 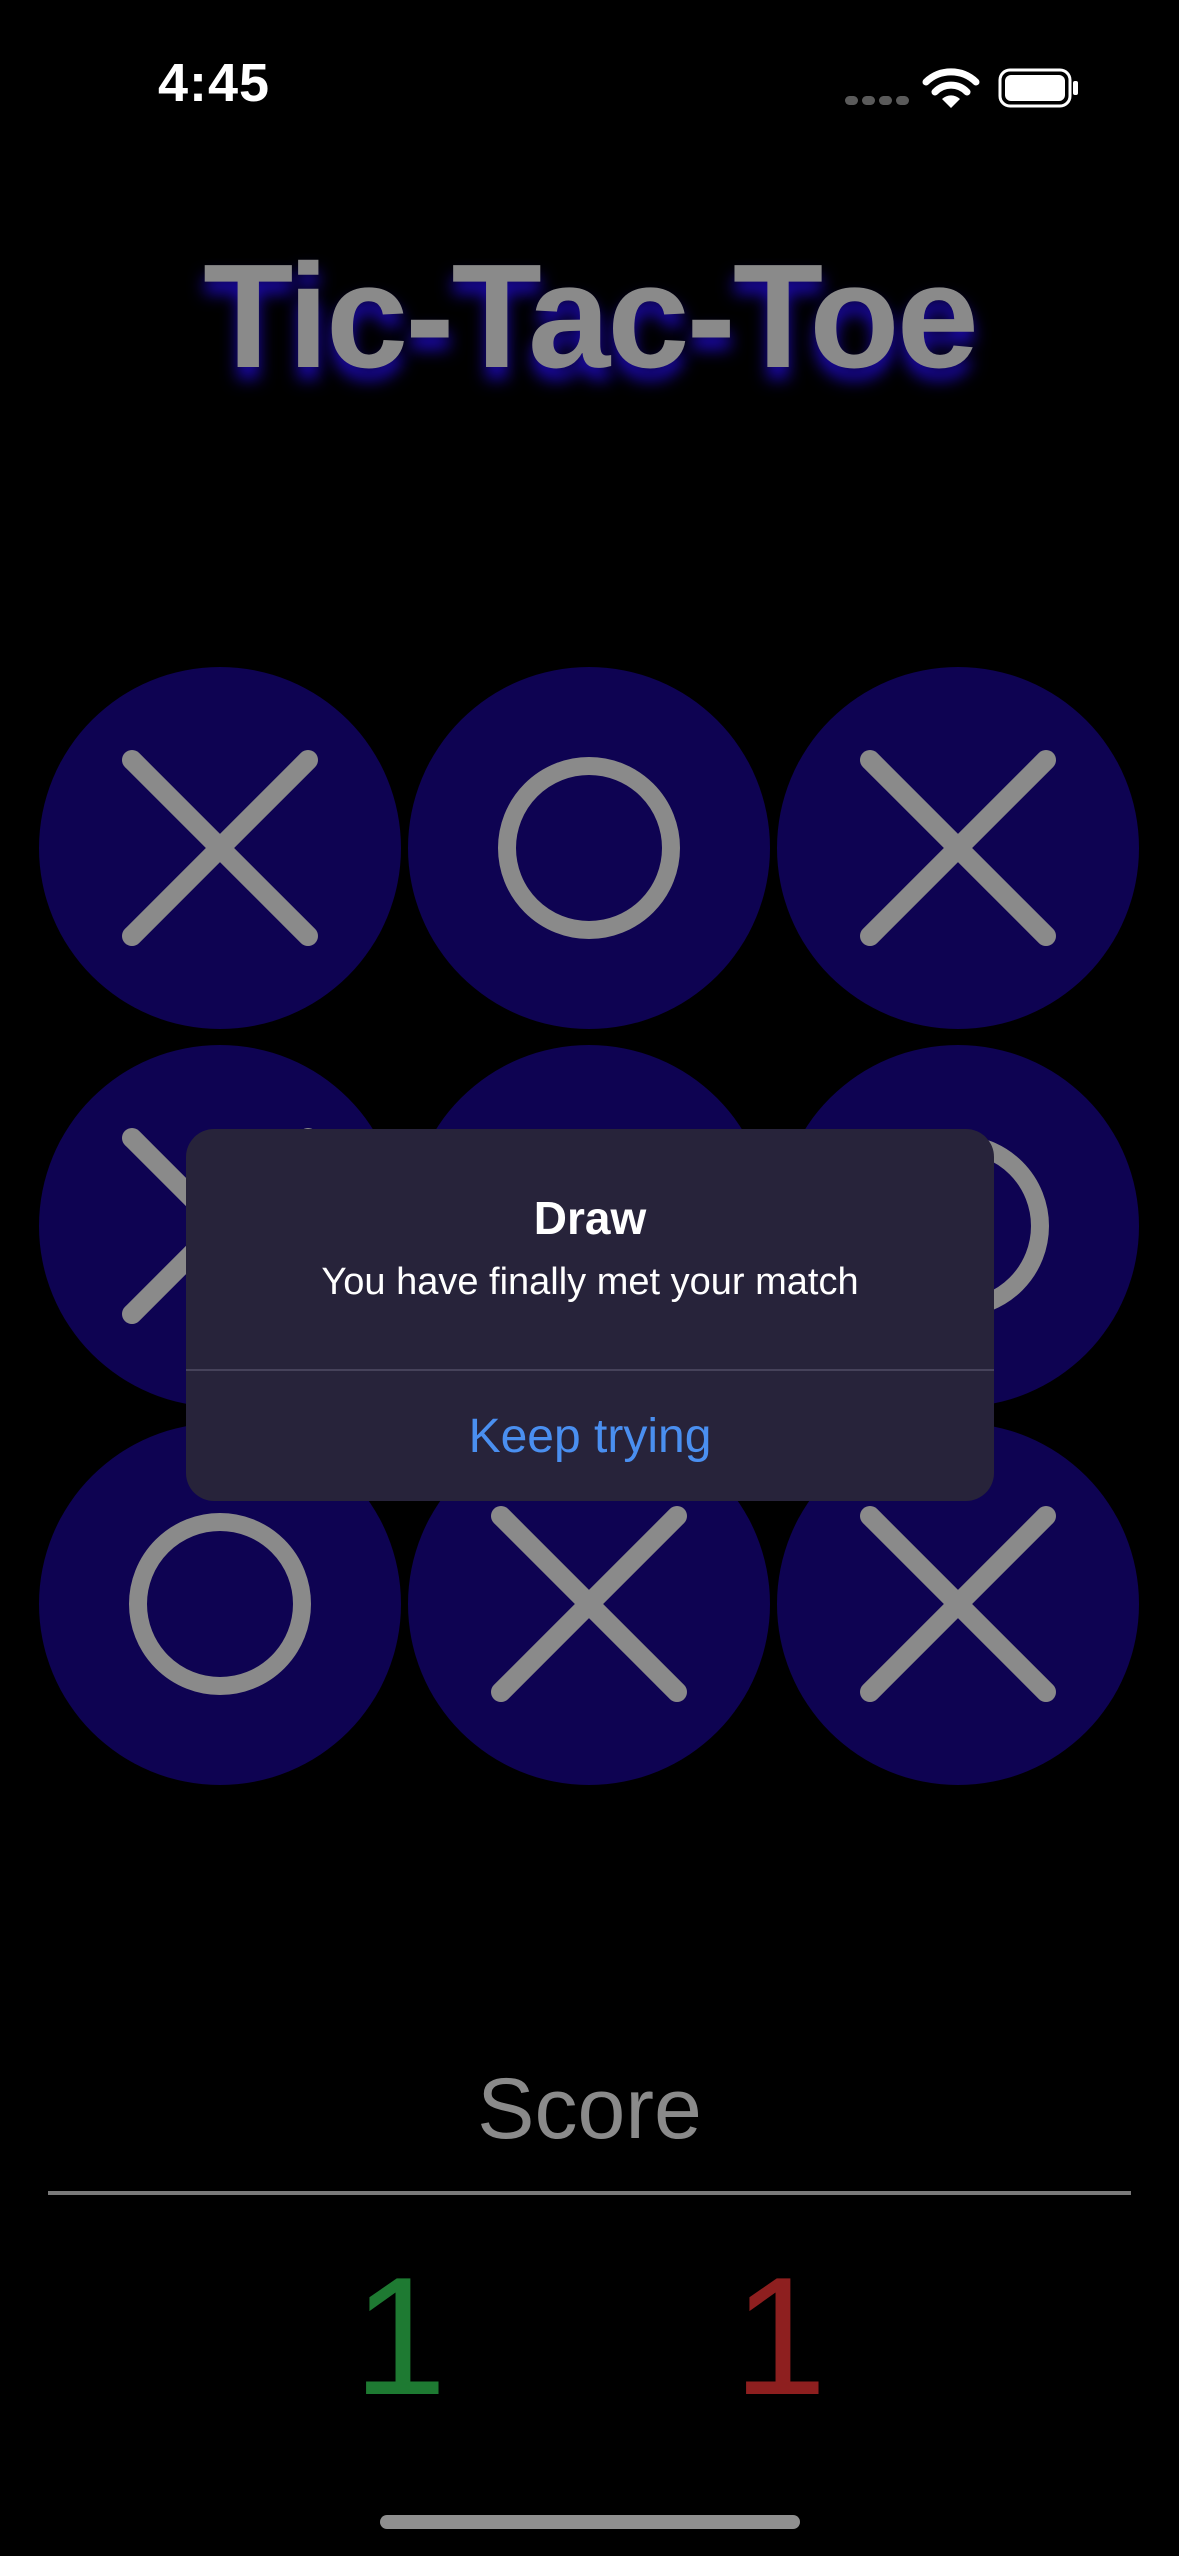 I want to click on wifi-icon, so click(x=951, y=88).